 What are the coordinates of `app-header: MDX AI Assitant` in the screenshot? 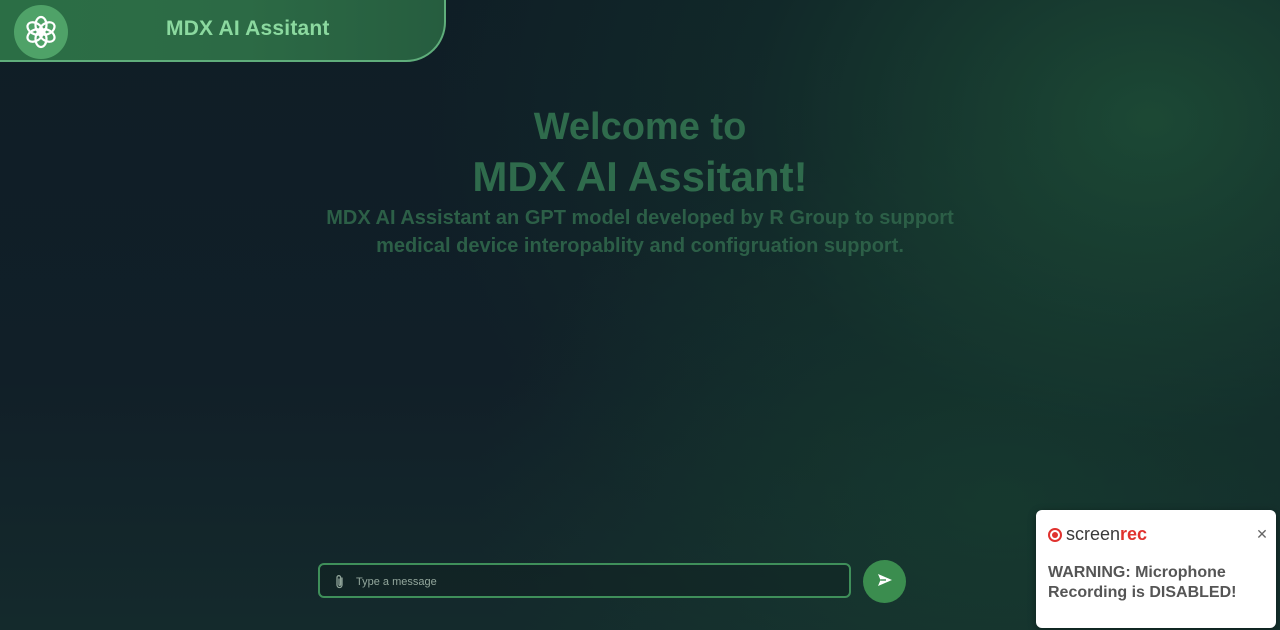 It's located at (223, 31).